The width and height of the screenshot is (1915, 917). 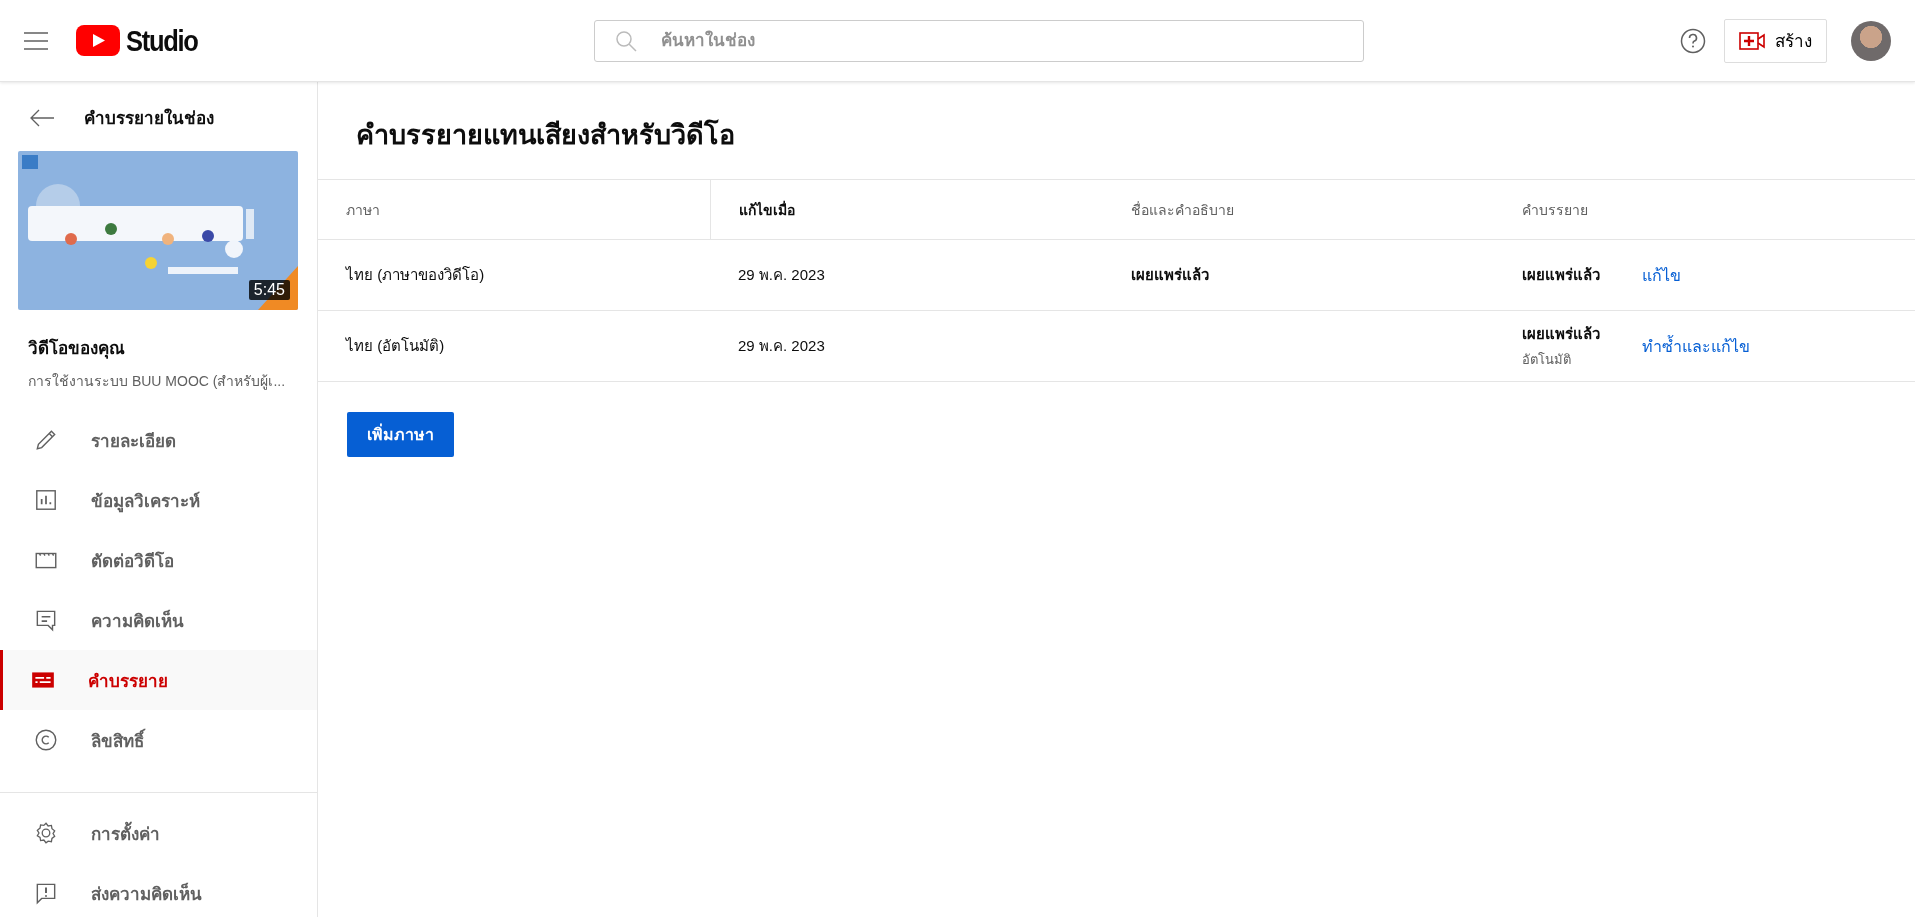 I want to click on bar-chart-icon, so click(x=46, y=500).